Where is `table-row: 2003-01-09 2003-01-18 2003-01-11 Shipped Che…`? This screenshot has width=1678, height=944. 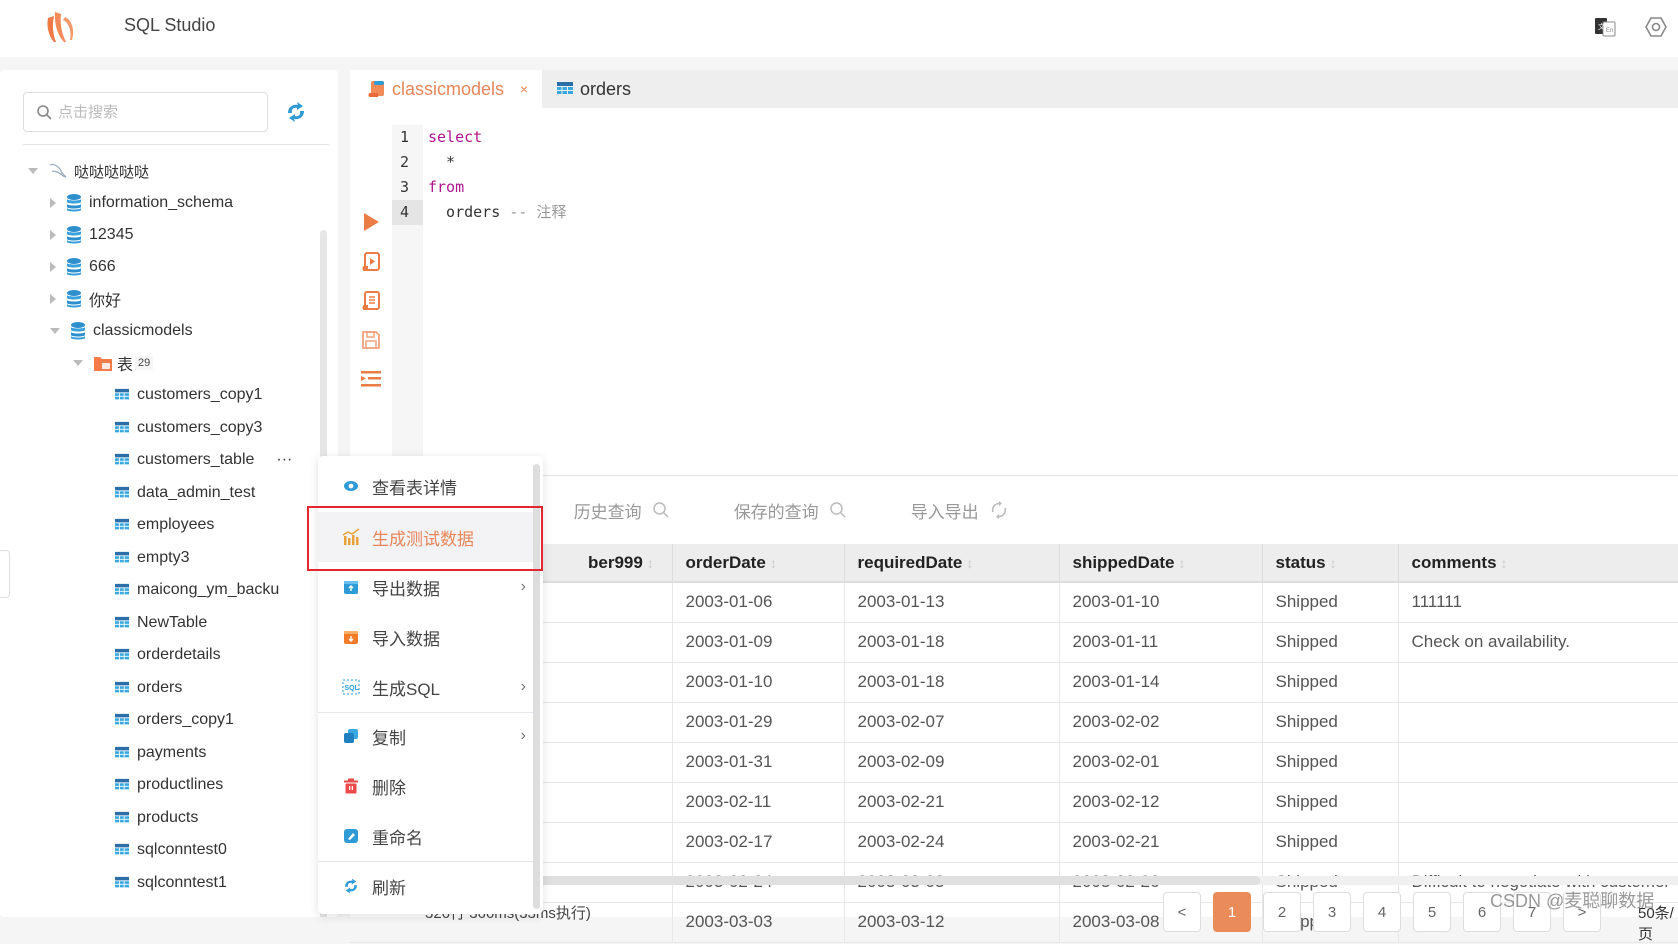 table-row: 2003-01-09 2003-01-18 2003-01-11 Shipped Che… is located at coordinates (1014, 642).